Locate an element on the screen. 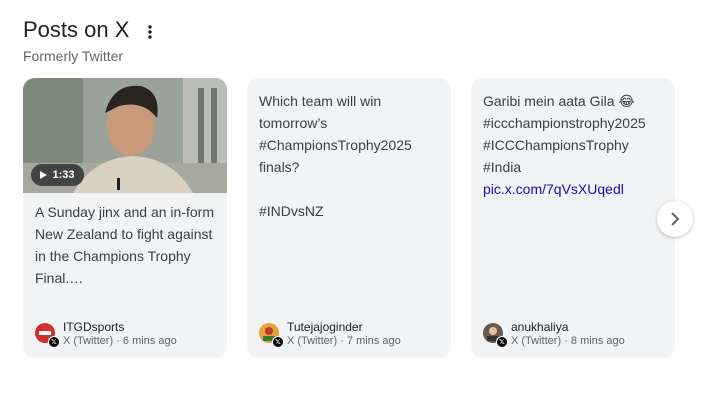 This screenshot has width=727, height=401. chevron-right-icon is located at coordinates (675, 219).